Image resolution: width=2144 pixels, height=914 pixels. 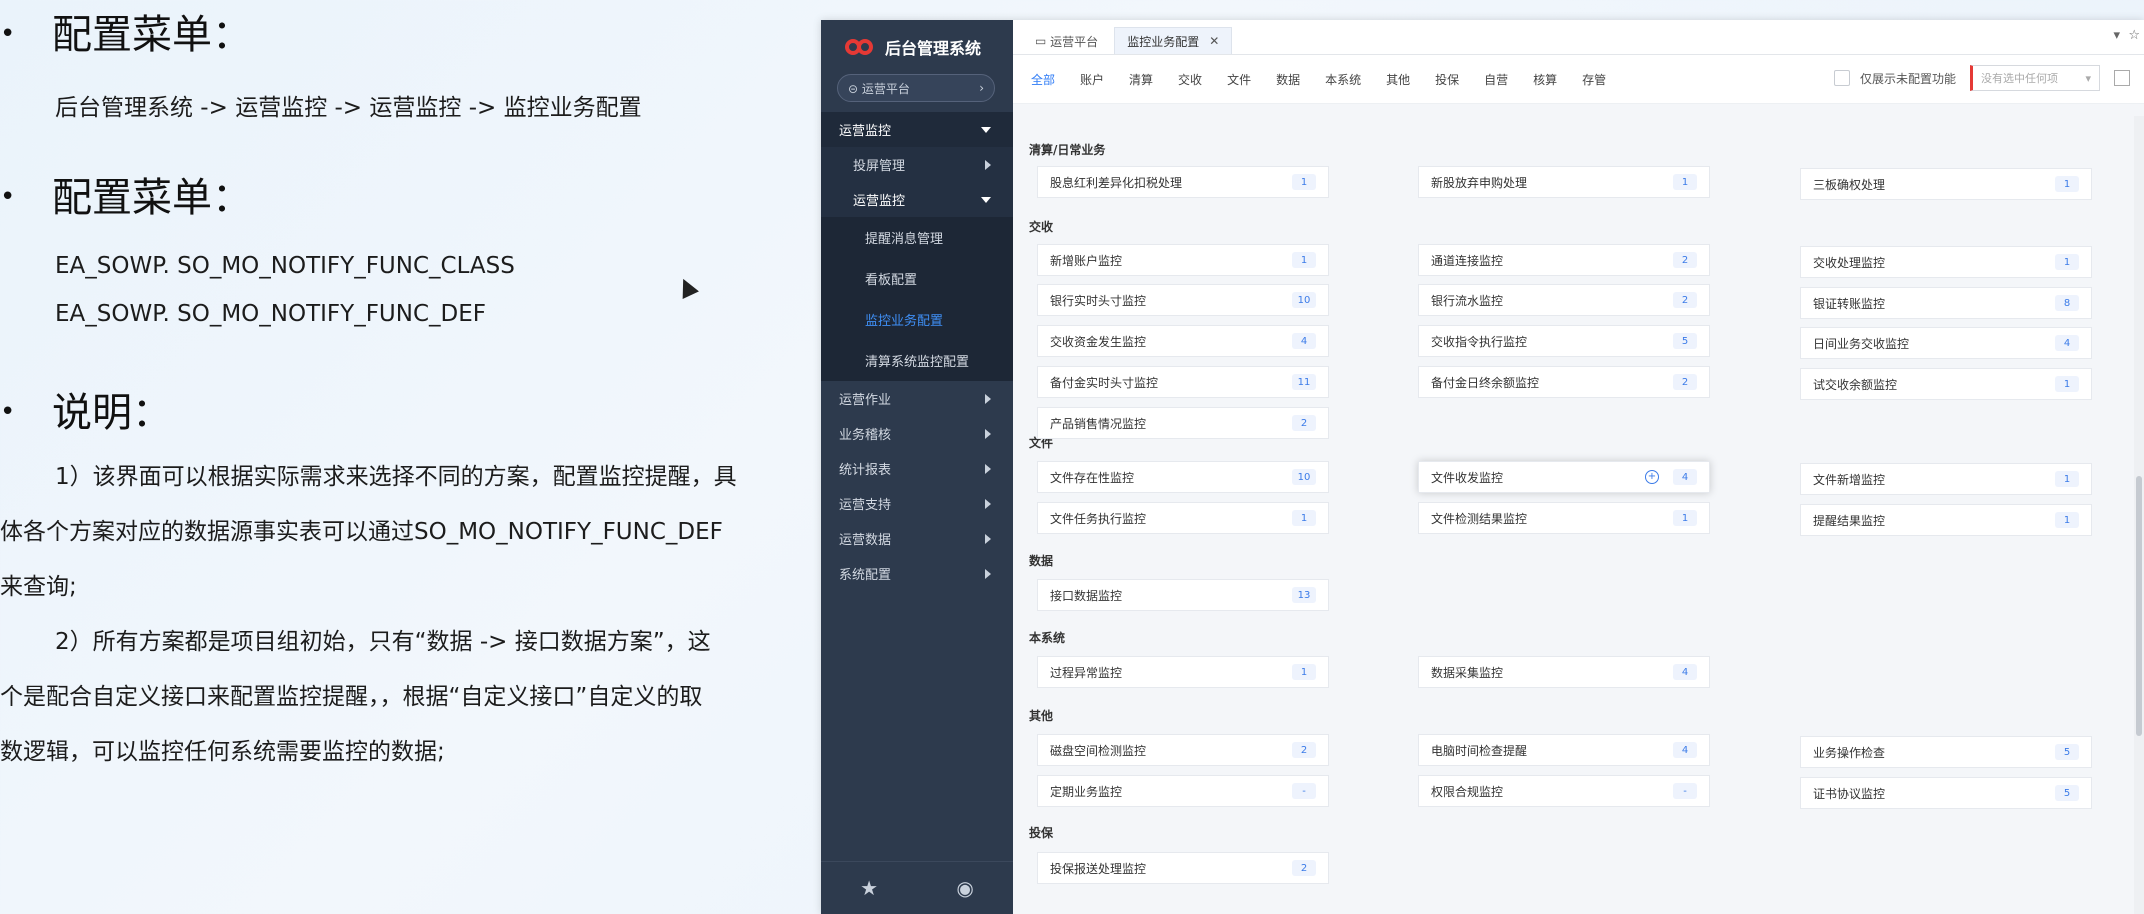 What do you see at coordinates (1043, 79) in the screenshot?
I see `filter-all: 全部` at bounding box center [1043, 79].